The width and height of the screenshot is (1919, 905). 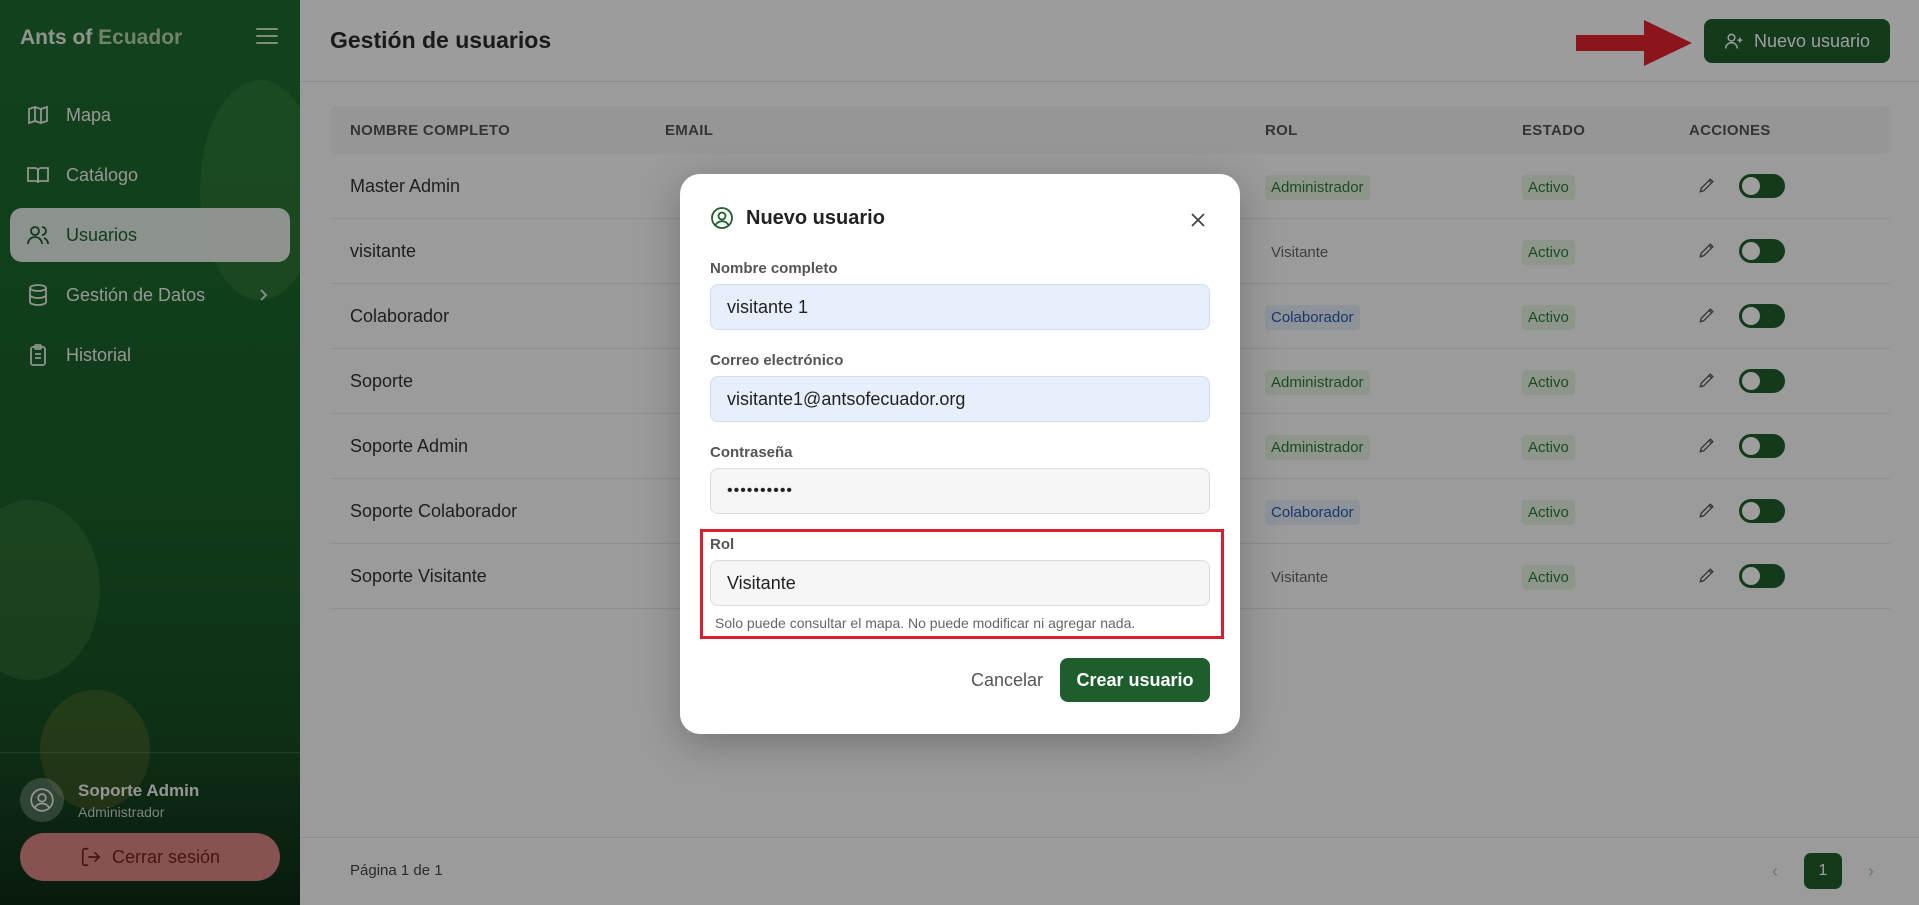 What do you see at coordinates (1198, 220) in the screenshot?
I see `close-icon` at bounding box center [1198, 220].